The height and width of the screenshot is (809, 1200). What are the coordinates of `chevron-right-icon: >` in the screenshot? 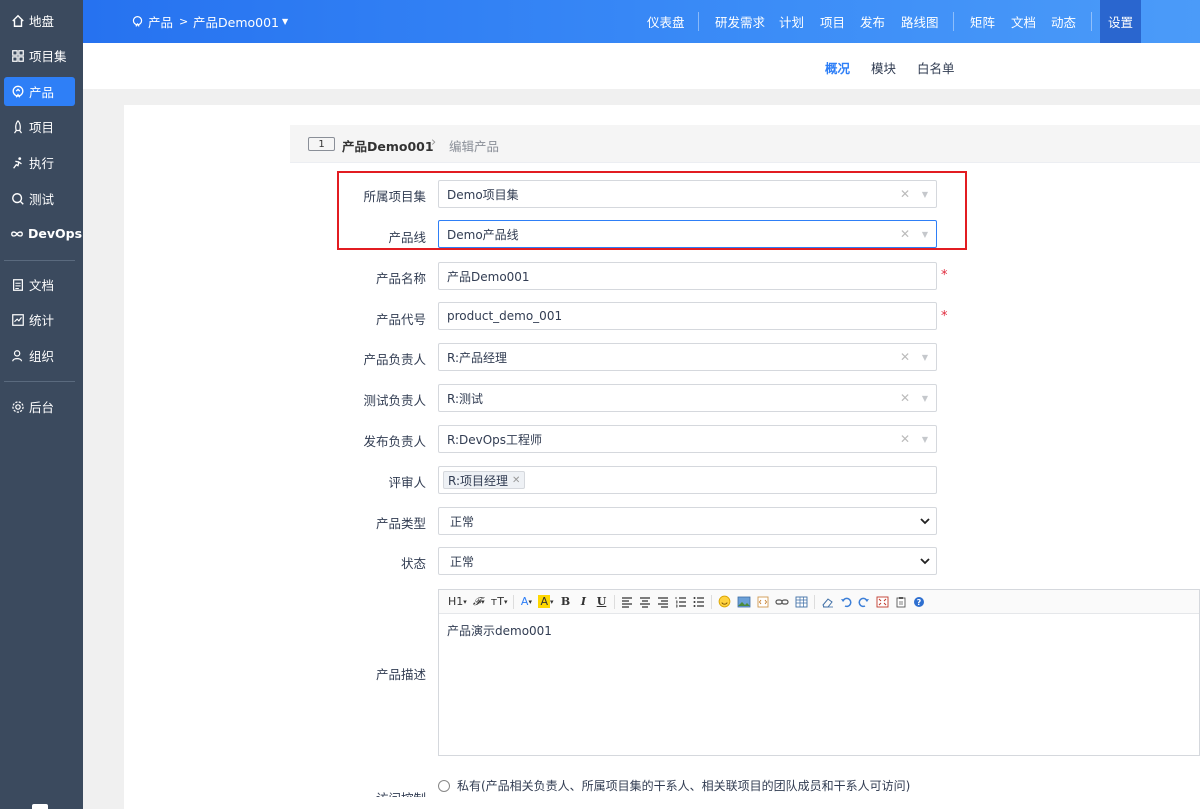 It's located at (184, 21).